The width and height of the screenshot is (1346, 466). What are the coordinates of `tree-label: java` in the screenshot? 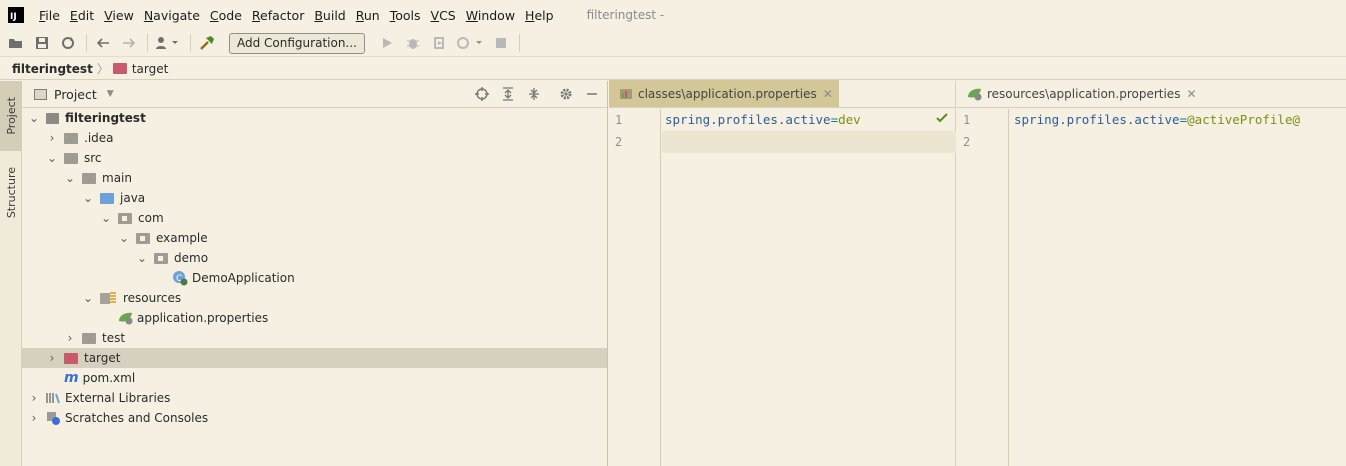 It's located at (133, 198).